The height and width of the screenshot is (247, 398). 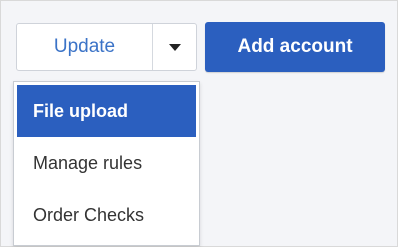 I want to click on menu-item-manage-rules: Manage rules, so click(x=106, y=163).